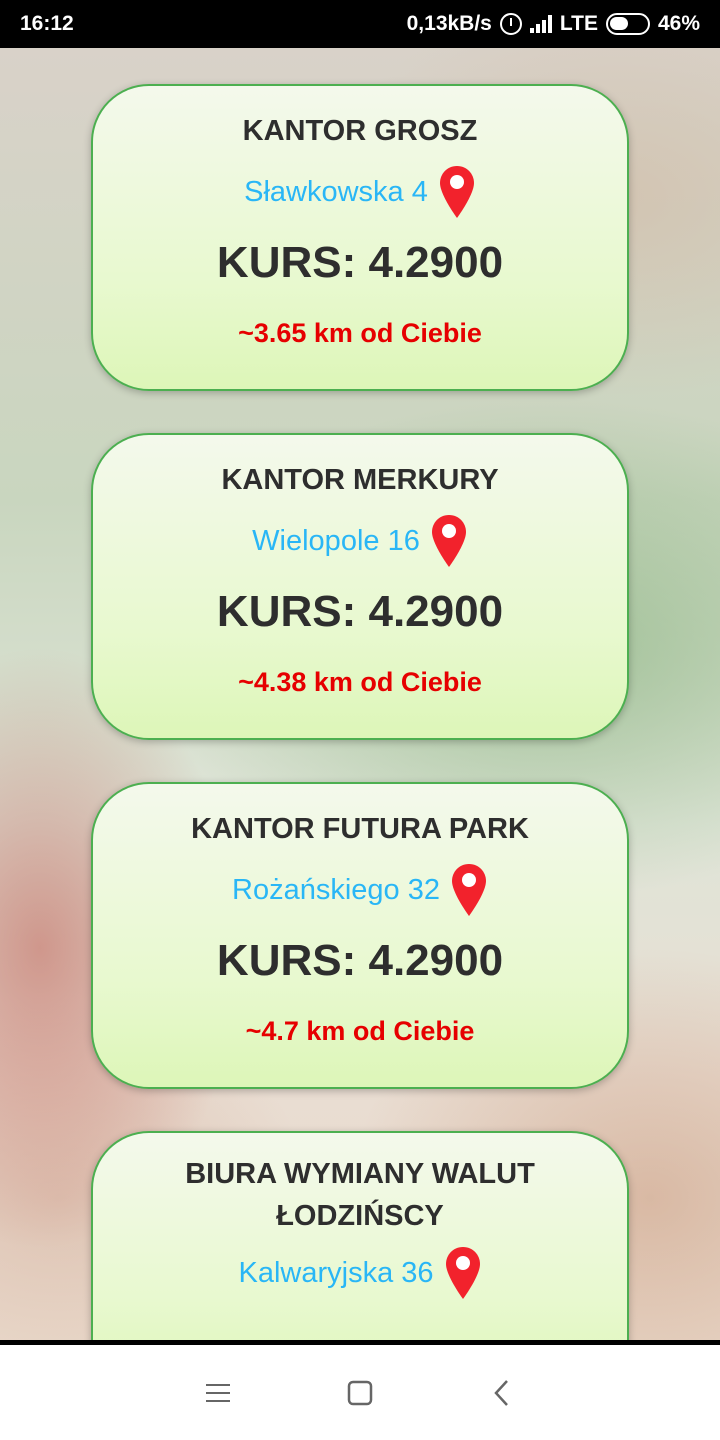 The height and width of the screenshot is (1440, 720). I want to click on home-square-icon, so click(360, 1393).